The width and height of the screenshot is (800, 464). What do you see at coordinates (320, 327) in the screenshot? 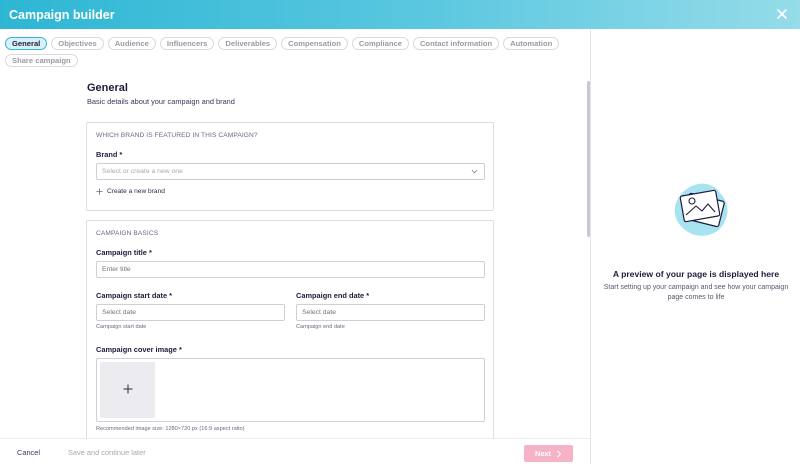
I see `end-date-help: Campaign end date` at bounding box center [320, 327].